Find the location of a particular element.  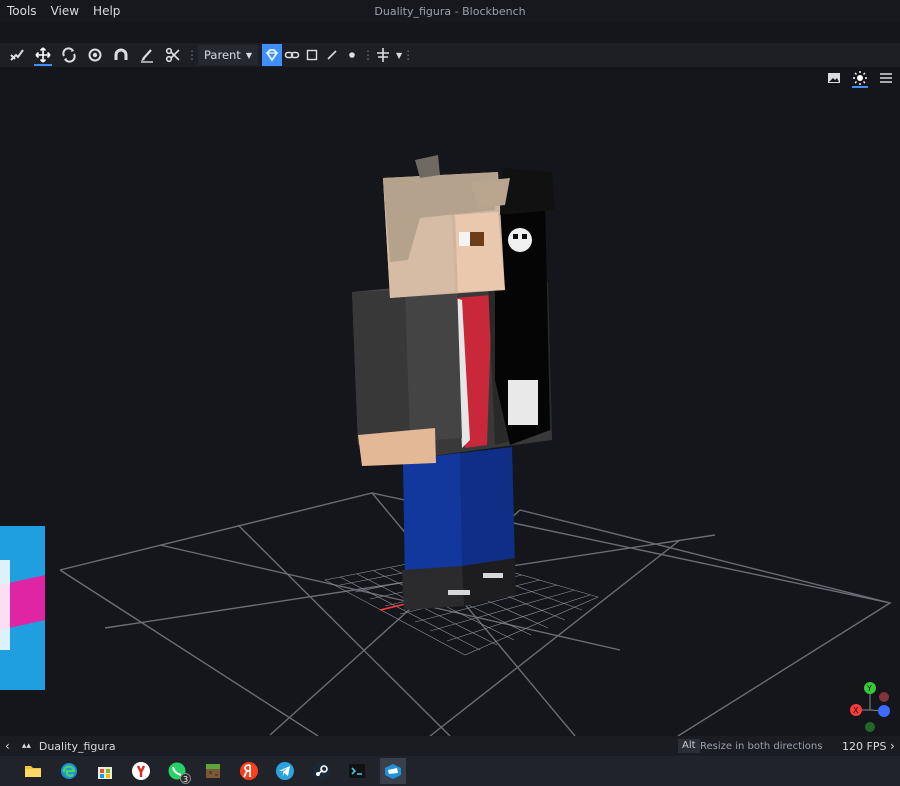

rotate-tool-icon is located at coordinates (69, 55).